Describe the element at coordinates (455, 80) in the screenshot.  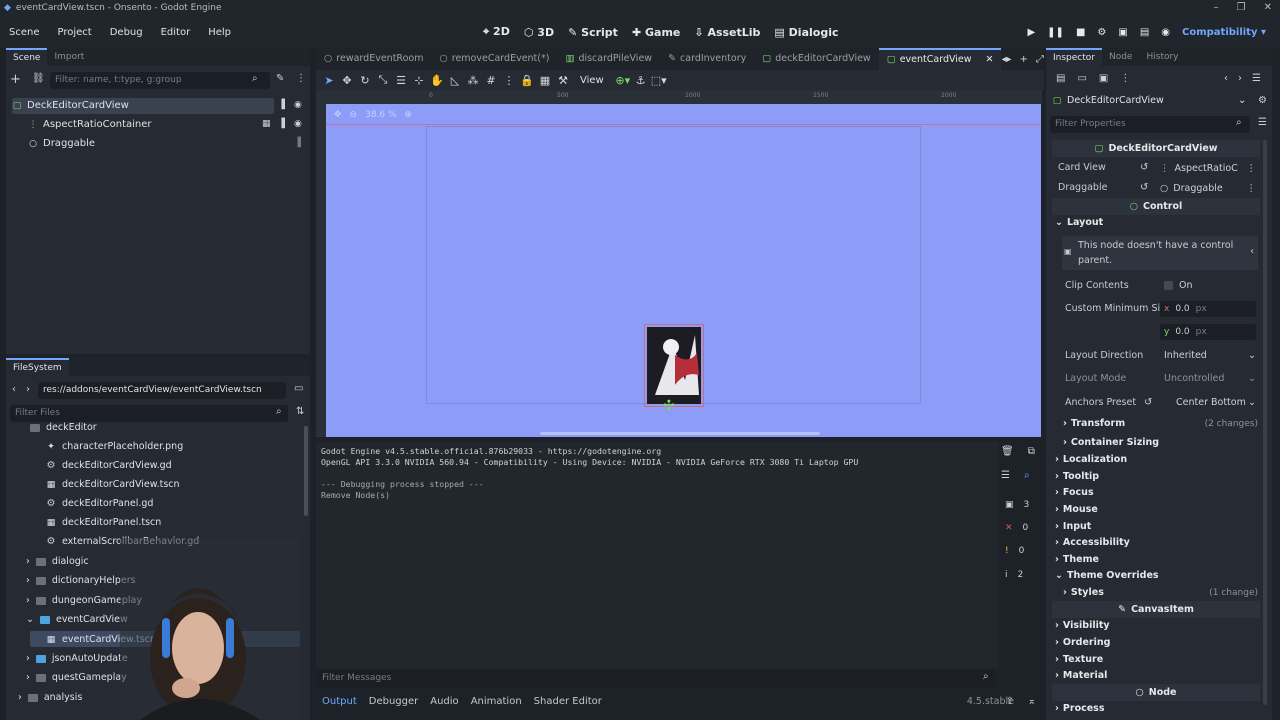
I see `ruler-tool-icon: ◺` at that location.